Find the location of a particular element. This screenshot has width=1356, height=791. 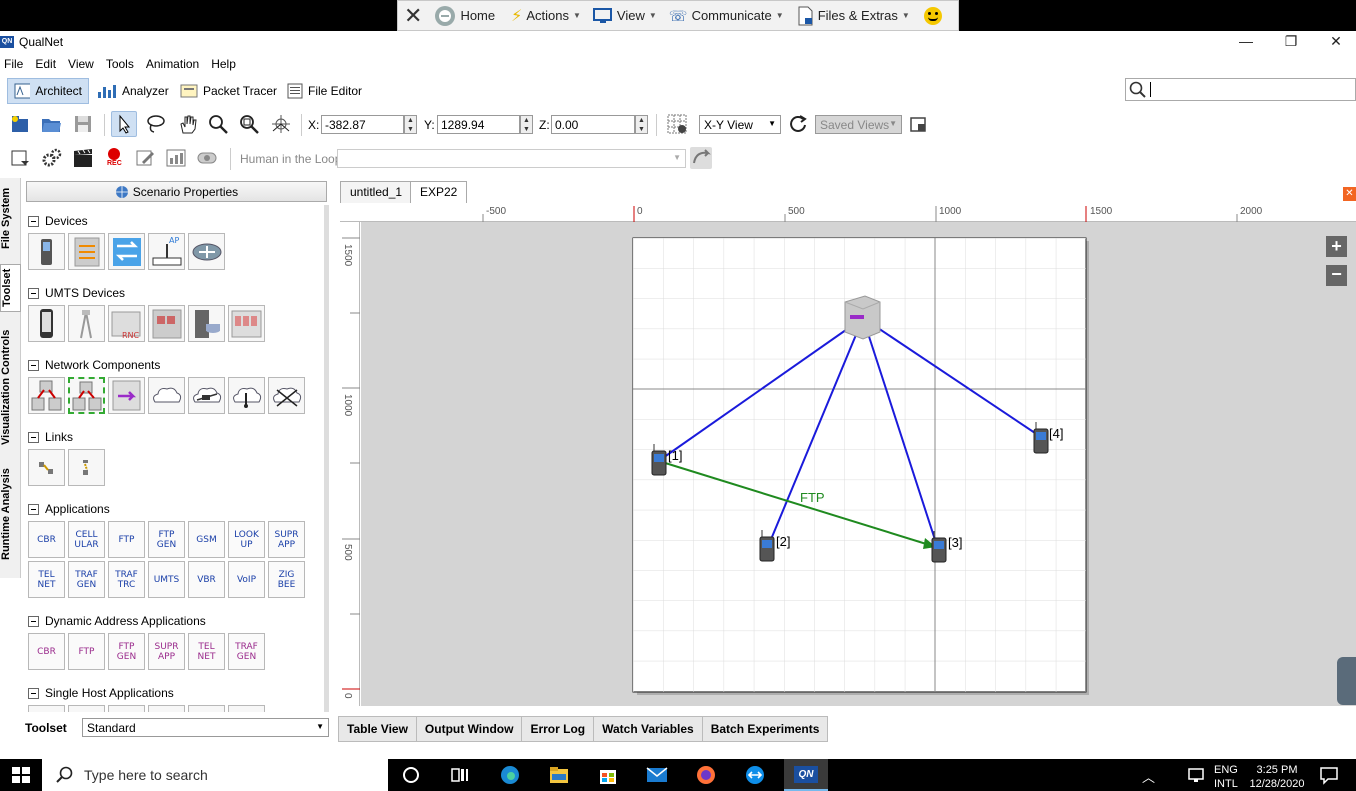

record-button: REC is located at coordinates (114, 158).